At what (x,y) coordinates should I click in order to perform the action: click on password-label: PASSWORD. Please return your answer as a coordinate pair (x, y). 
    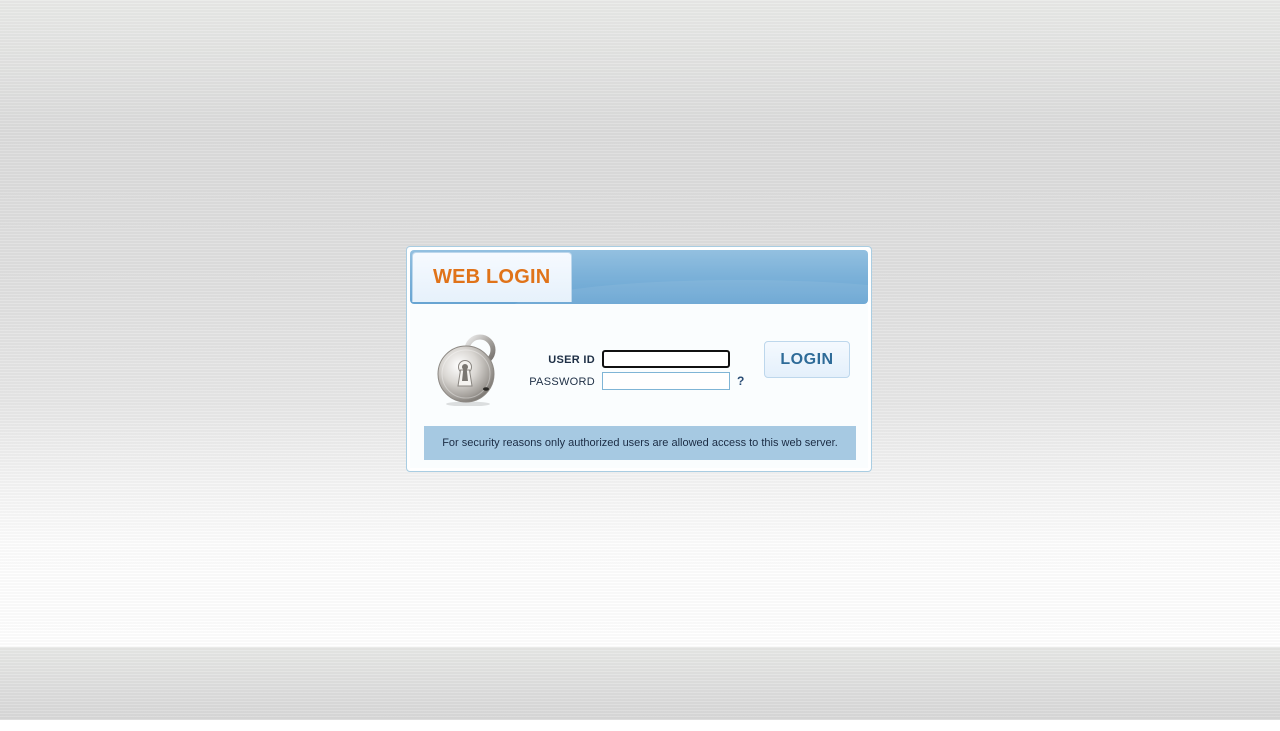
    Looking at the image, I should click on (562, 382).